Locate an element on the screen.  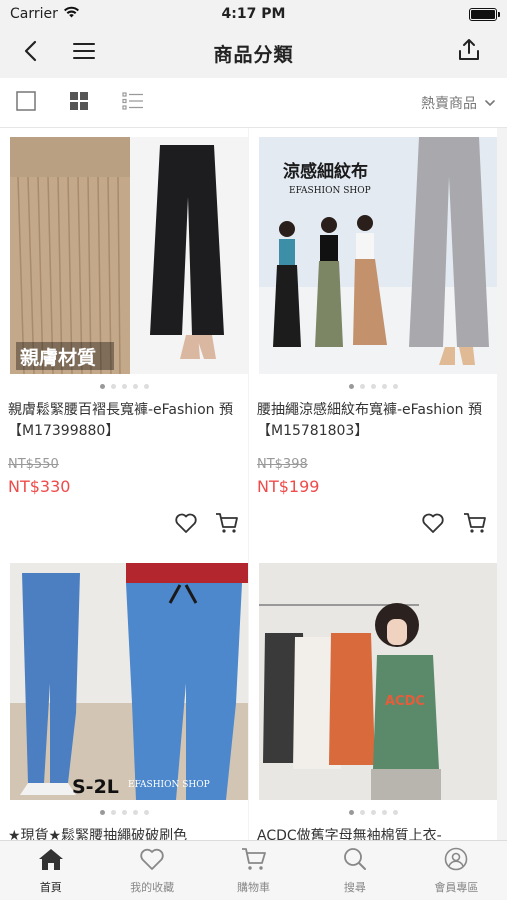
product-price: NT$199 is located at coordinates (288, 486).